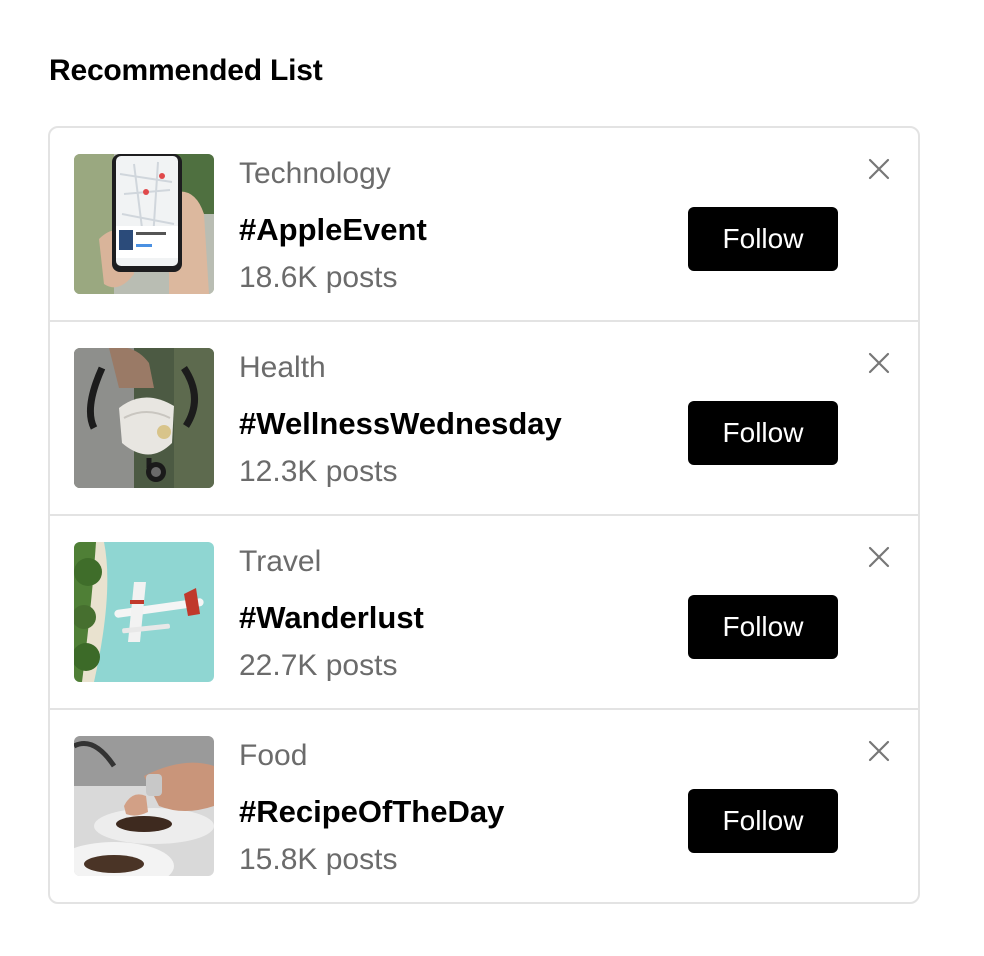  I want to click on seaplane-beach-photo, so click(144, 612).